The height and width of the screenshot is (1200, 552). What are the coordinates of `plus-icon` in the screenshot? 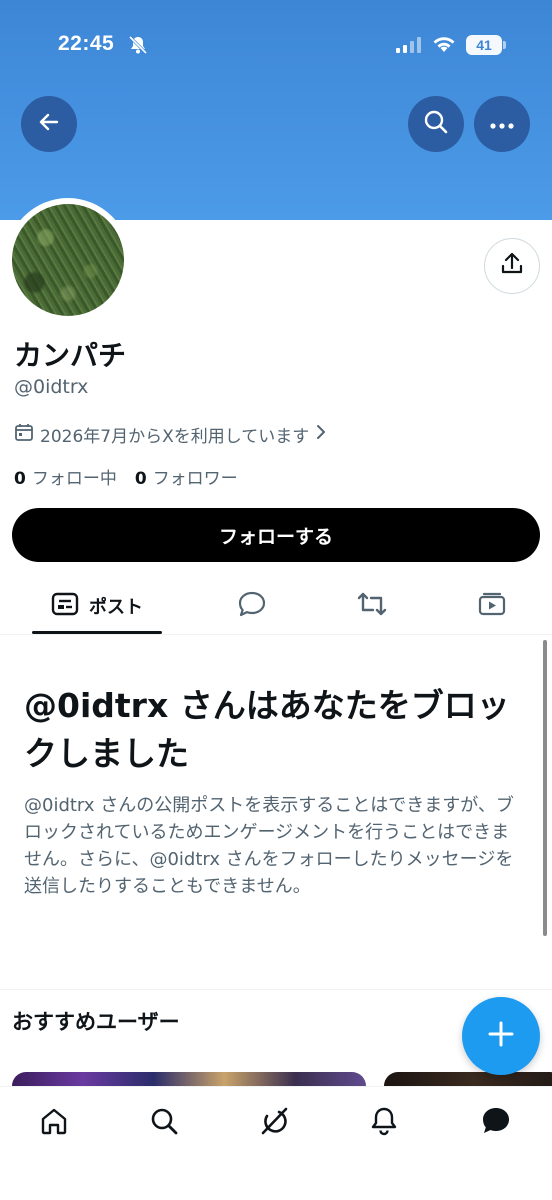 It's located at (501, 1036).